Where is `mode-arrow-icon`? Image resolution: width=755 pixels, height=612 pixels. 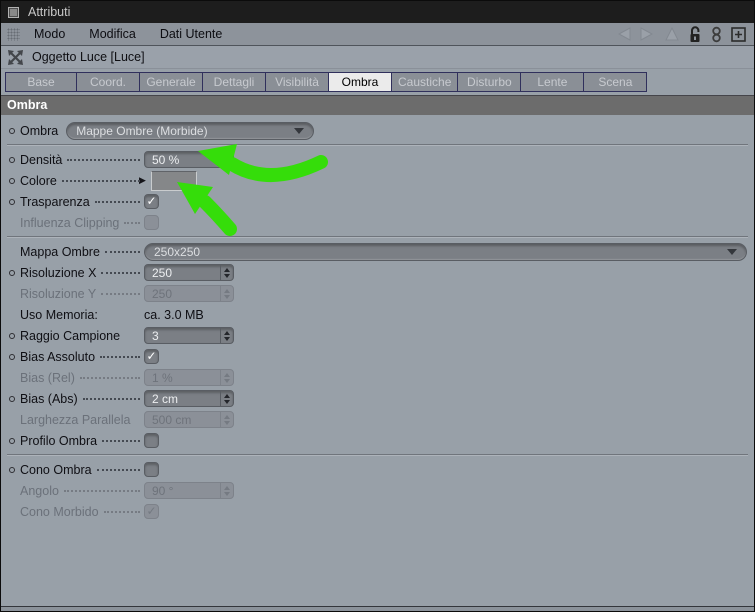 mode-arrow-icon is located at coordinates (672, 34).